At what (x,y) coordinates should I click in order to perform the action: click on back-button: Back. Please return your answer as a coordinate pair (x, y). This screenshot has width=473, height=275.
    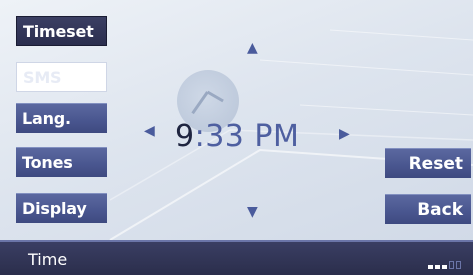
    Looking at the image, I should click on (428, 209).